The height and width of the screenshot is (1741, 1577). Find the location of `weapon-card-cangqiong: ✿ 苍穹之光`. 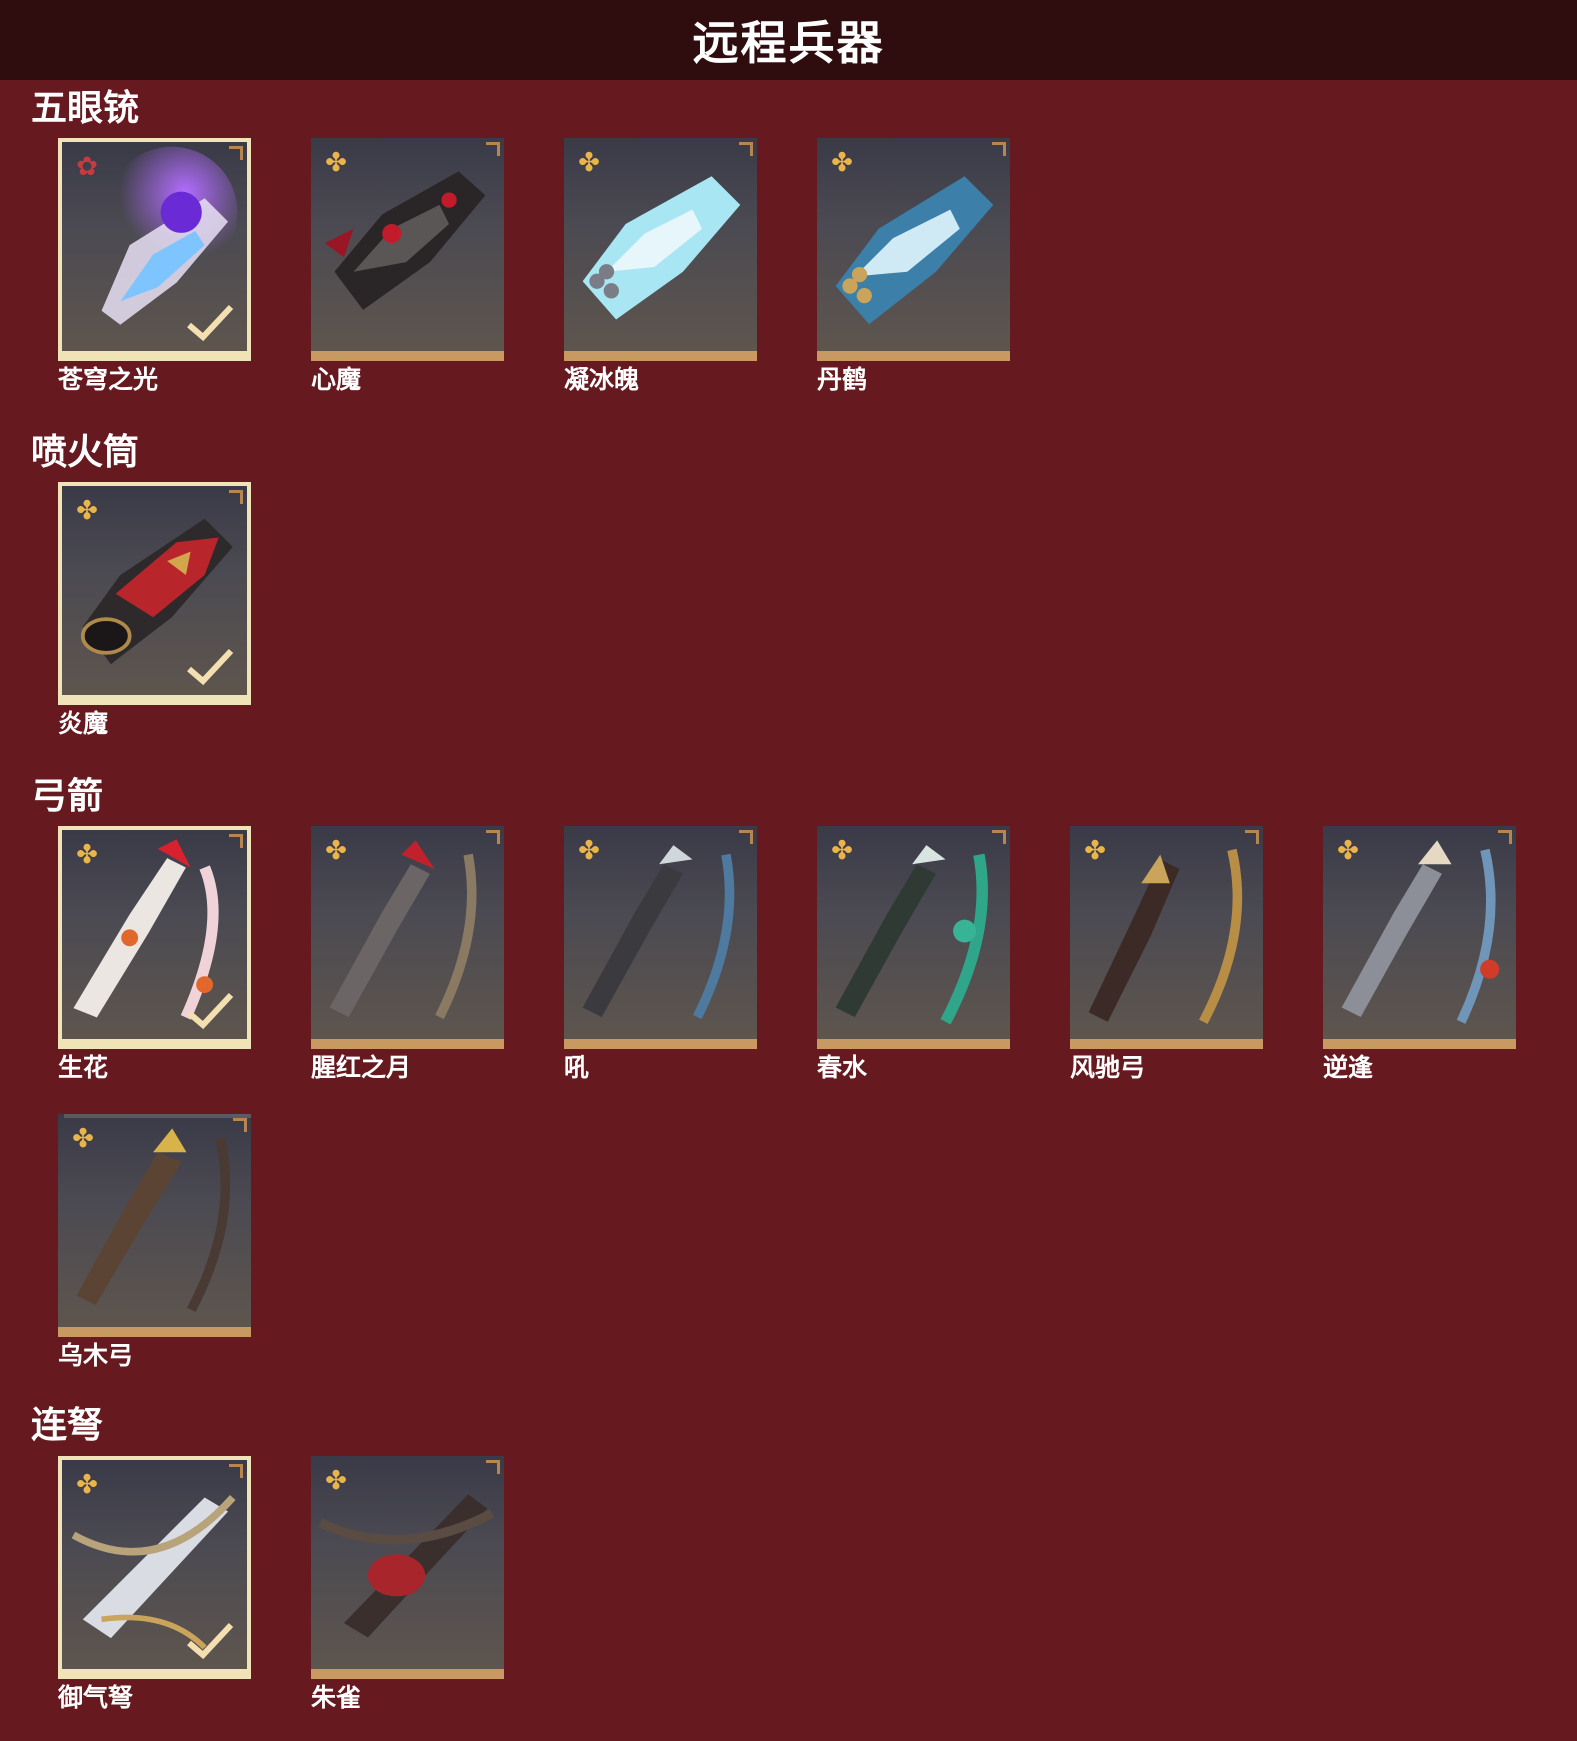

weapon-card-cangqiong: ✿ 苍穹之光 is located at coordinates (154, 266).